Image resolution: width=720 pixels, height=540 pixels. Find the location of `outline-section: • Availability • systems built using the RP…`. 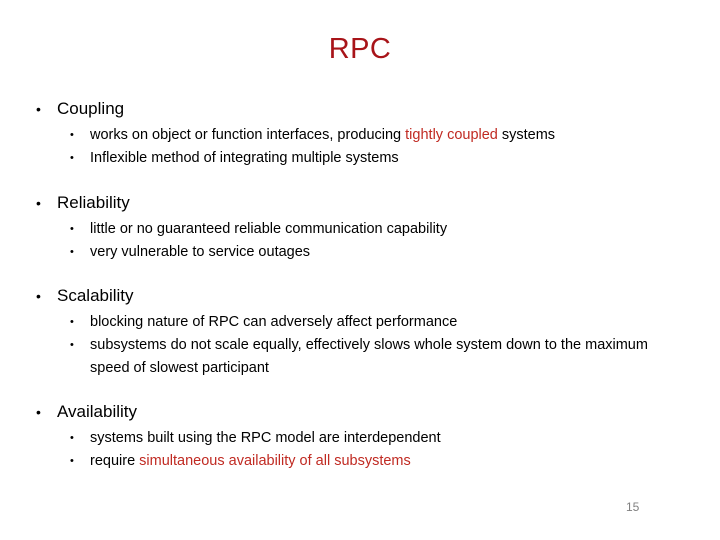

outline-section: • Availability • systems built using the RP… is located at coordinates (360, 436).